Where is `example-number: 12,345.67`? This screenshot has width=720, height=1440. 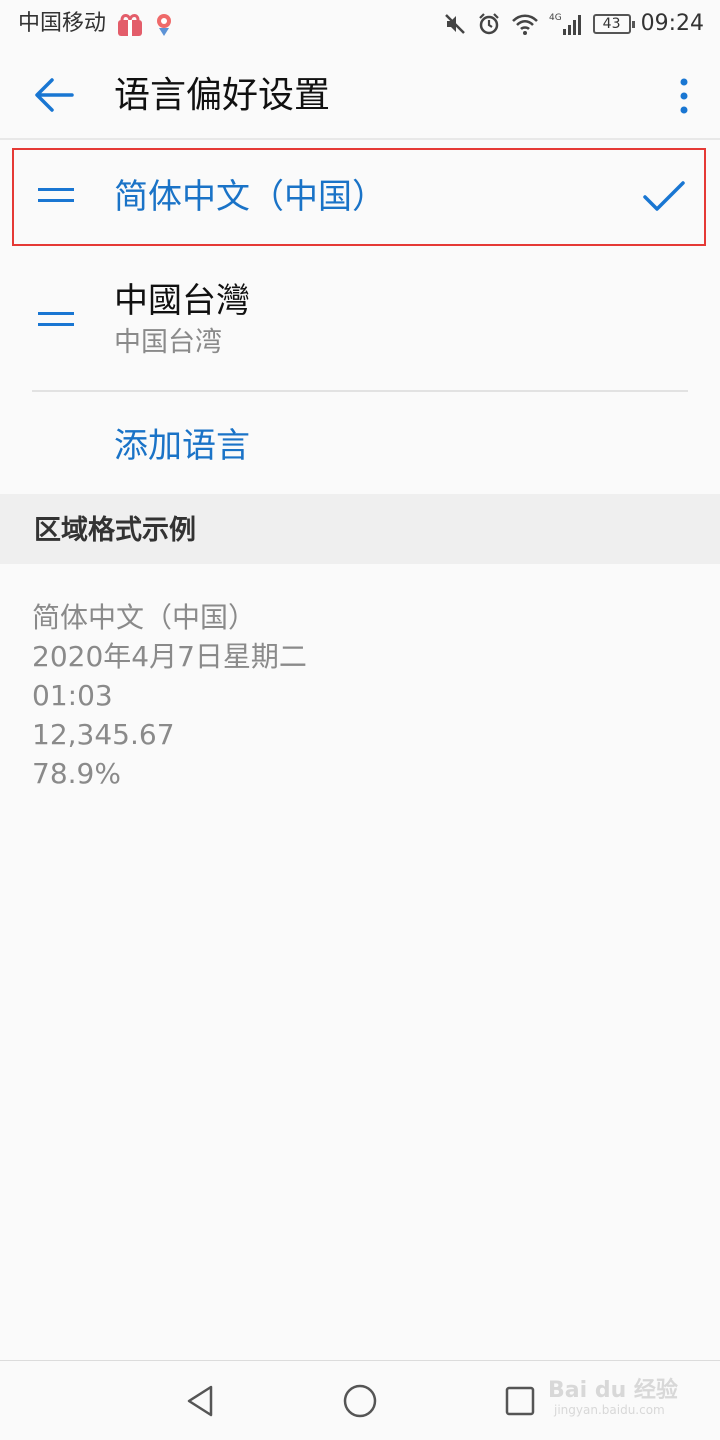 example-number: 12,345.67 is located at coordinates (103, 734).